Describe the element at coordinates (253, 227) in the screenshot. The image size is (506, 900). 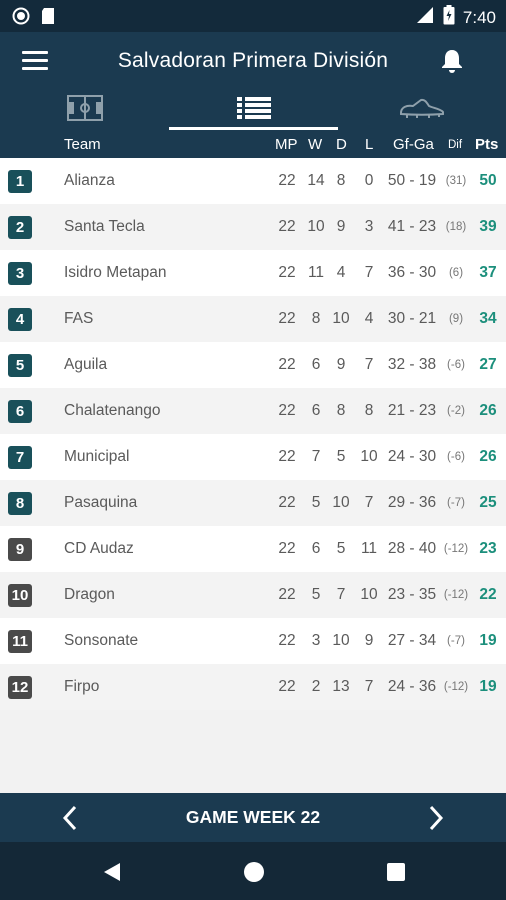
I see `table-row: 2 Santa Tecla 22 10 9 3 41 - 23 (18) 39` at that location.